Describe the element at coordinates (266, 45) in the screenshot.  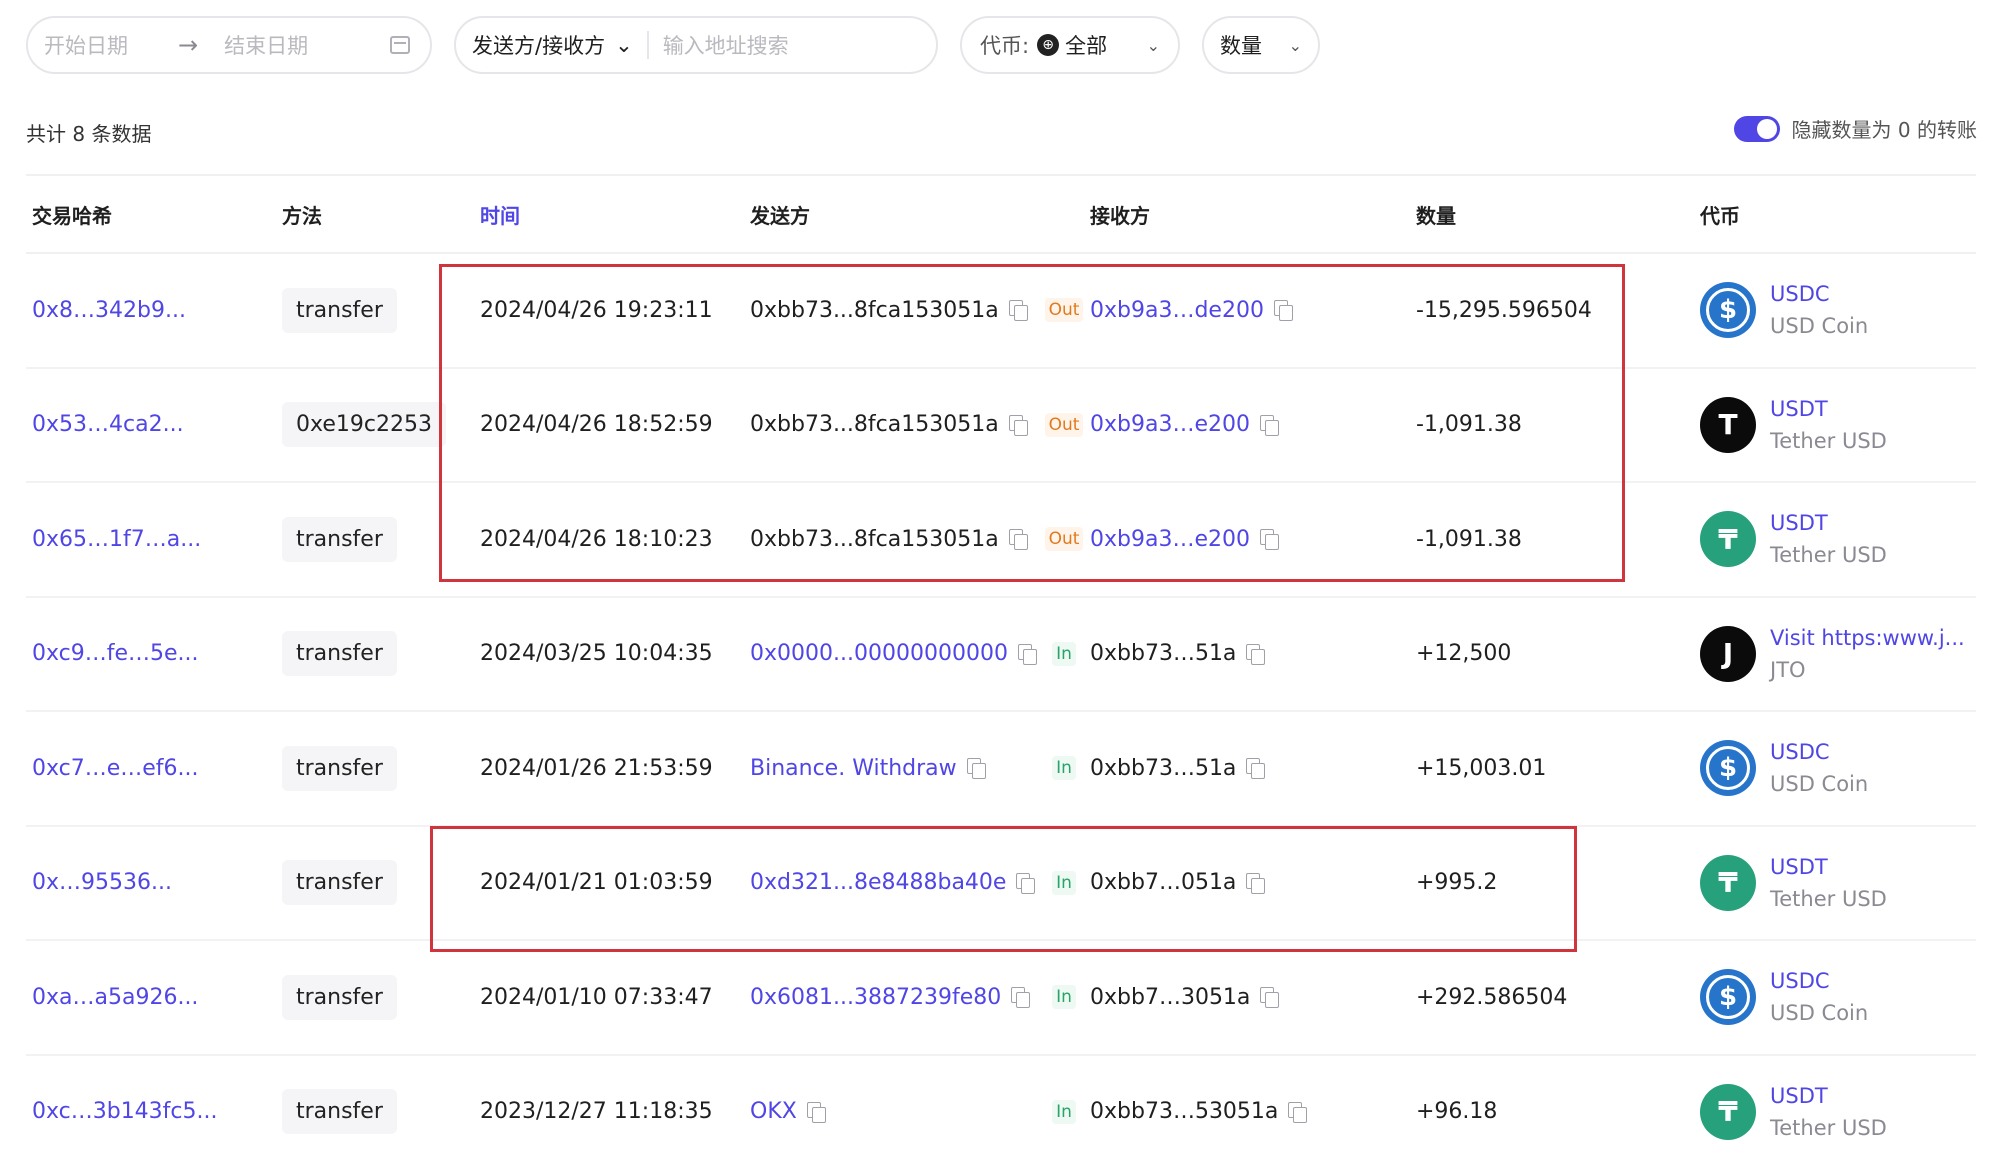
I see `end-date-input: 结束日期` at that location.